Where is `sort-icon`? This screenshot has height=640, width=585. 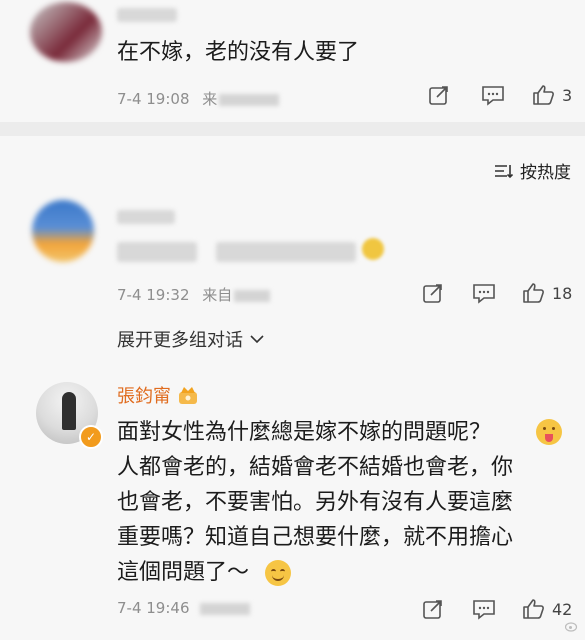
sort-icon is located at coordinates (504, 171).